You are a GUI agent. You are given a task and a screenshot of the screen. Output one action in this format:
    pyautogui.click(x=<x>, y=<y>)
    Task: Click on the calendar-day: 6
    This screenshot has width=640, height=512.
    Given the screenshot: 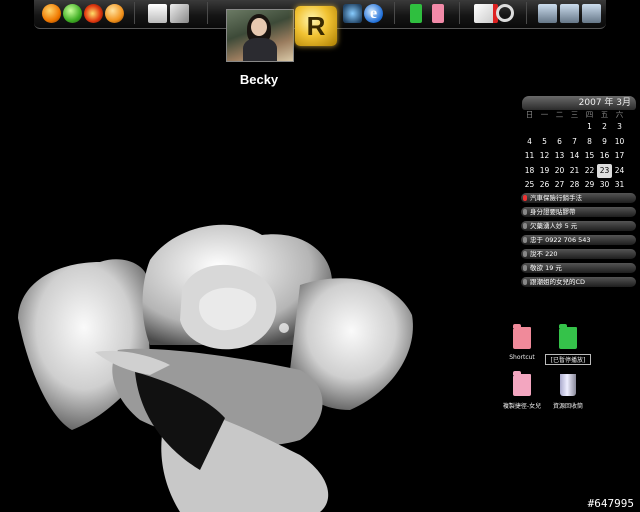 What is the action you would take?
    pyautogui.click(x=559, y=142)
    